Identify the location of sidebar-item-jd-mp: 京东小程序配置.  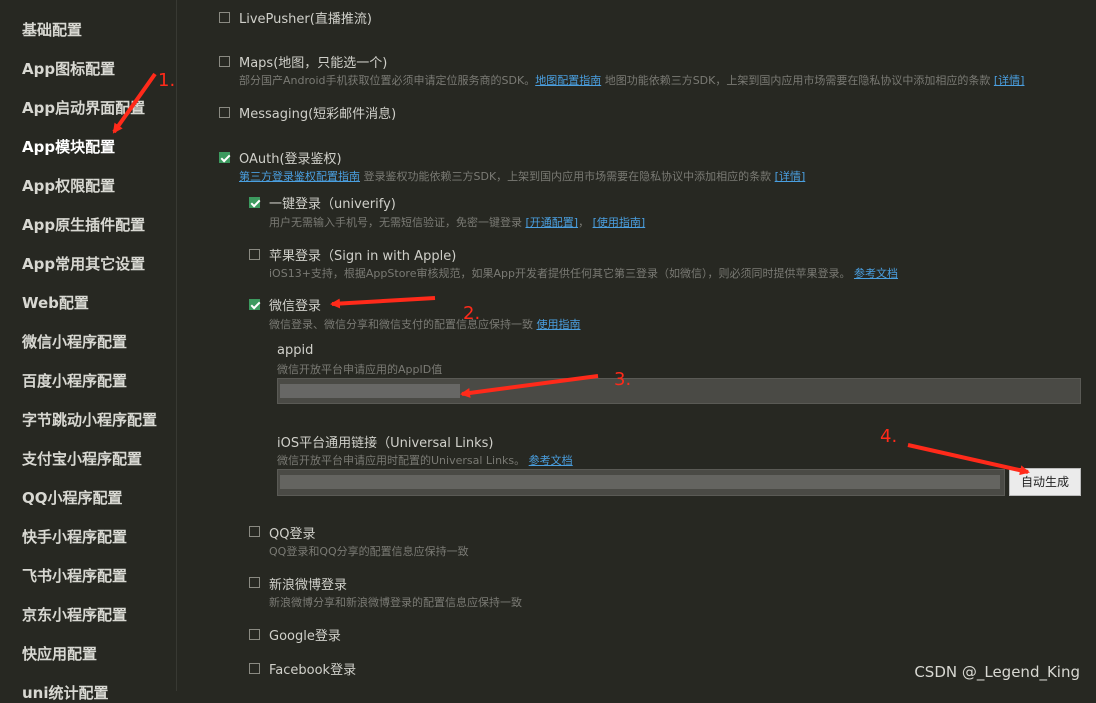
(74, 615).